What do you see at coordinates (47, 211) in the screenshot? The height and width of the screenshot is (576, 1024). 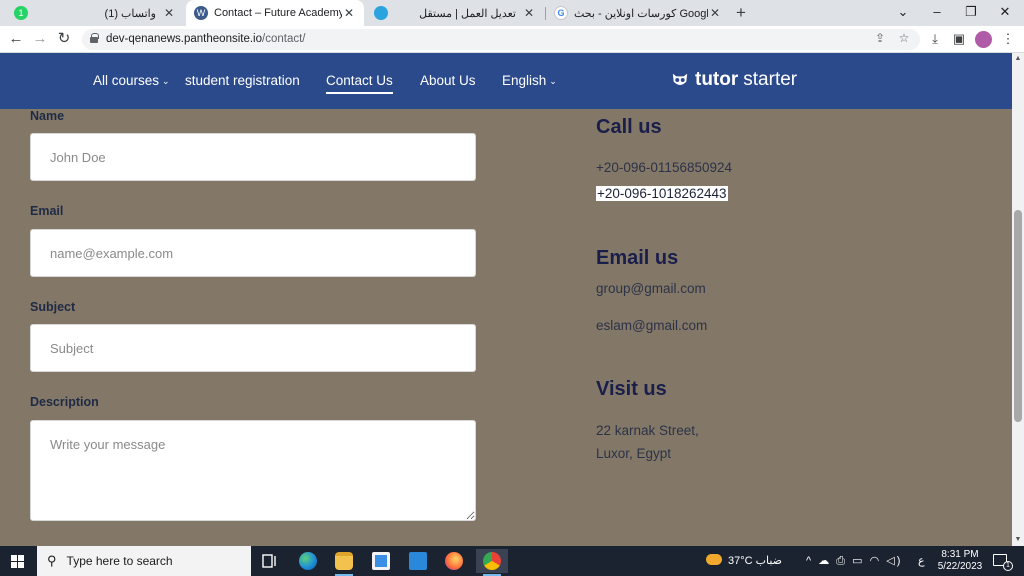 I see `email-label: Email` at bounding box center [47, 211].